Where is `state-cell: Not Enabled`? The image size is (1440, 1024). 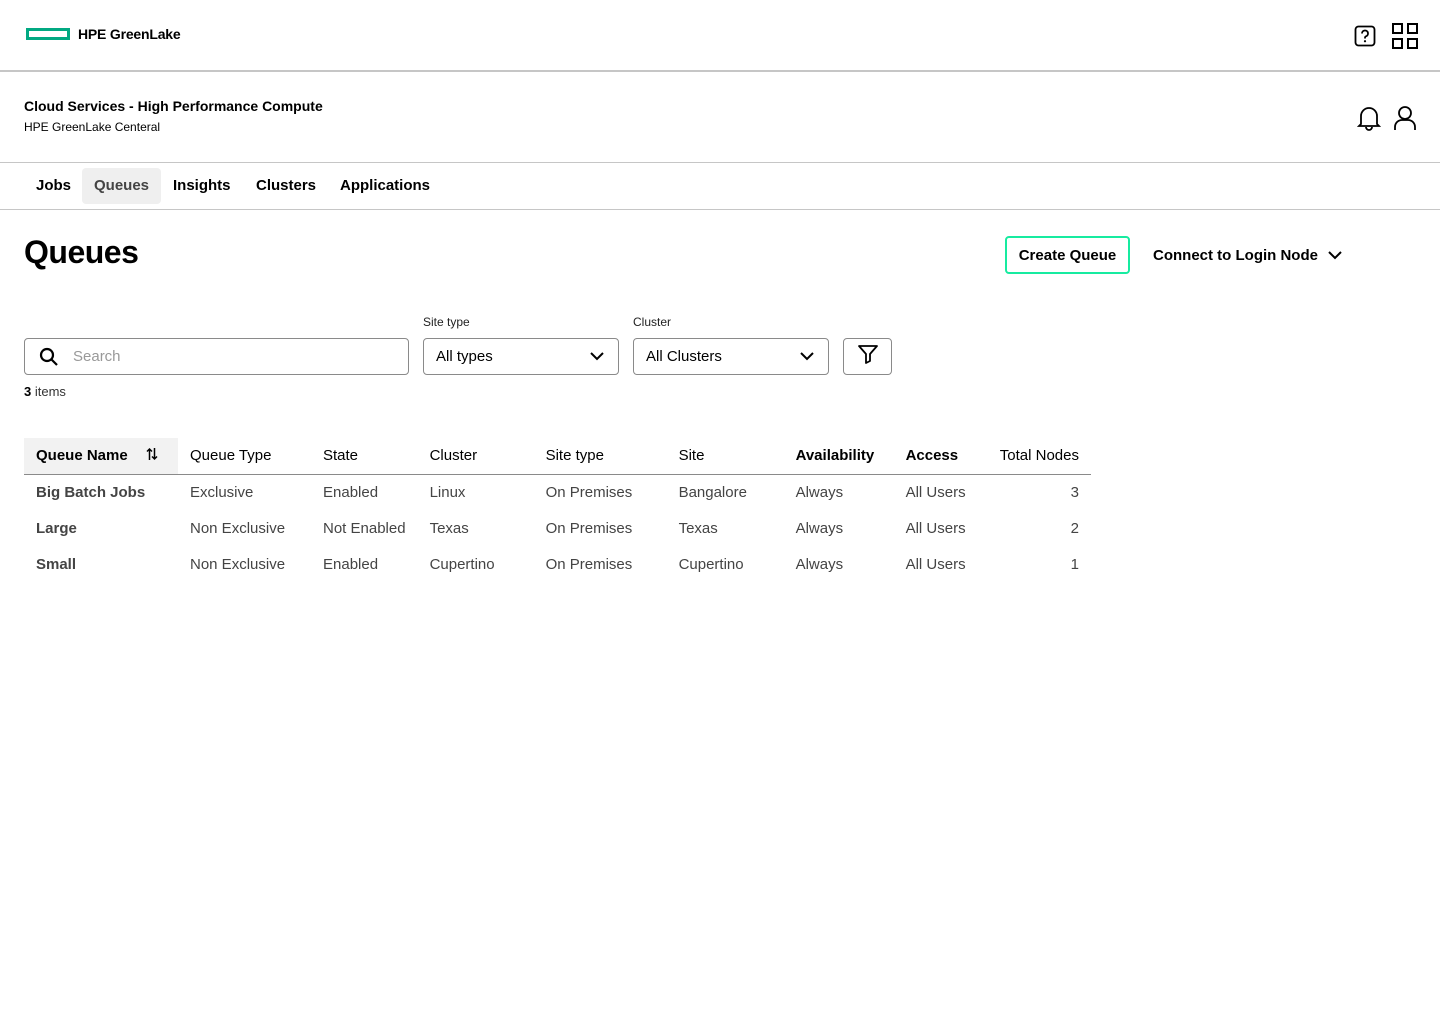
state-cell: Not Enabled is located at coordinates (364, 528).